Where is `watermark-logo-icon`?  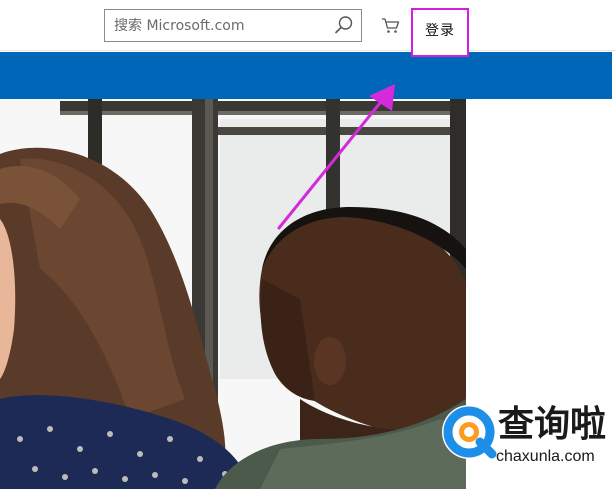 watermark-logo-icon is located at coordinates (469, 432).